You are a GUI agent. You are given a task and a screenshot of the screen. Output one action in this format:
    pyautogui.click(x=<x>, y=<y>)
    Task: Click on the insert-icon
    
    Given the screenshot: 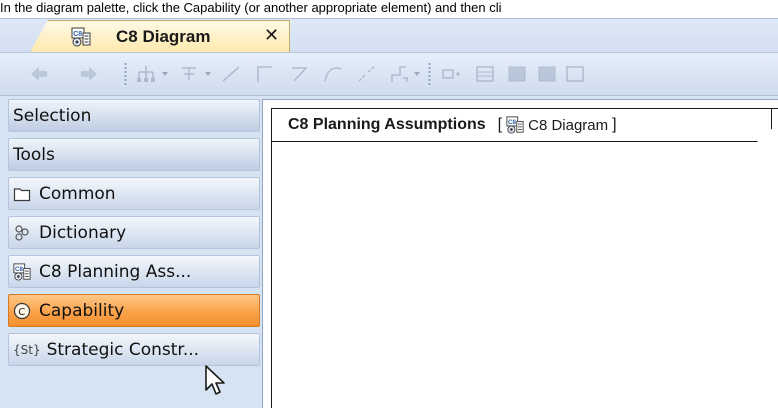 What is the action you would take?
    pyautogui.click(x=451, y=74)
    